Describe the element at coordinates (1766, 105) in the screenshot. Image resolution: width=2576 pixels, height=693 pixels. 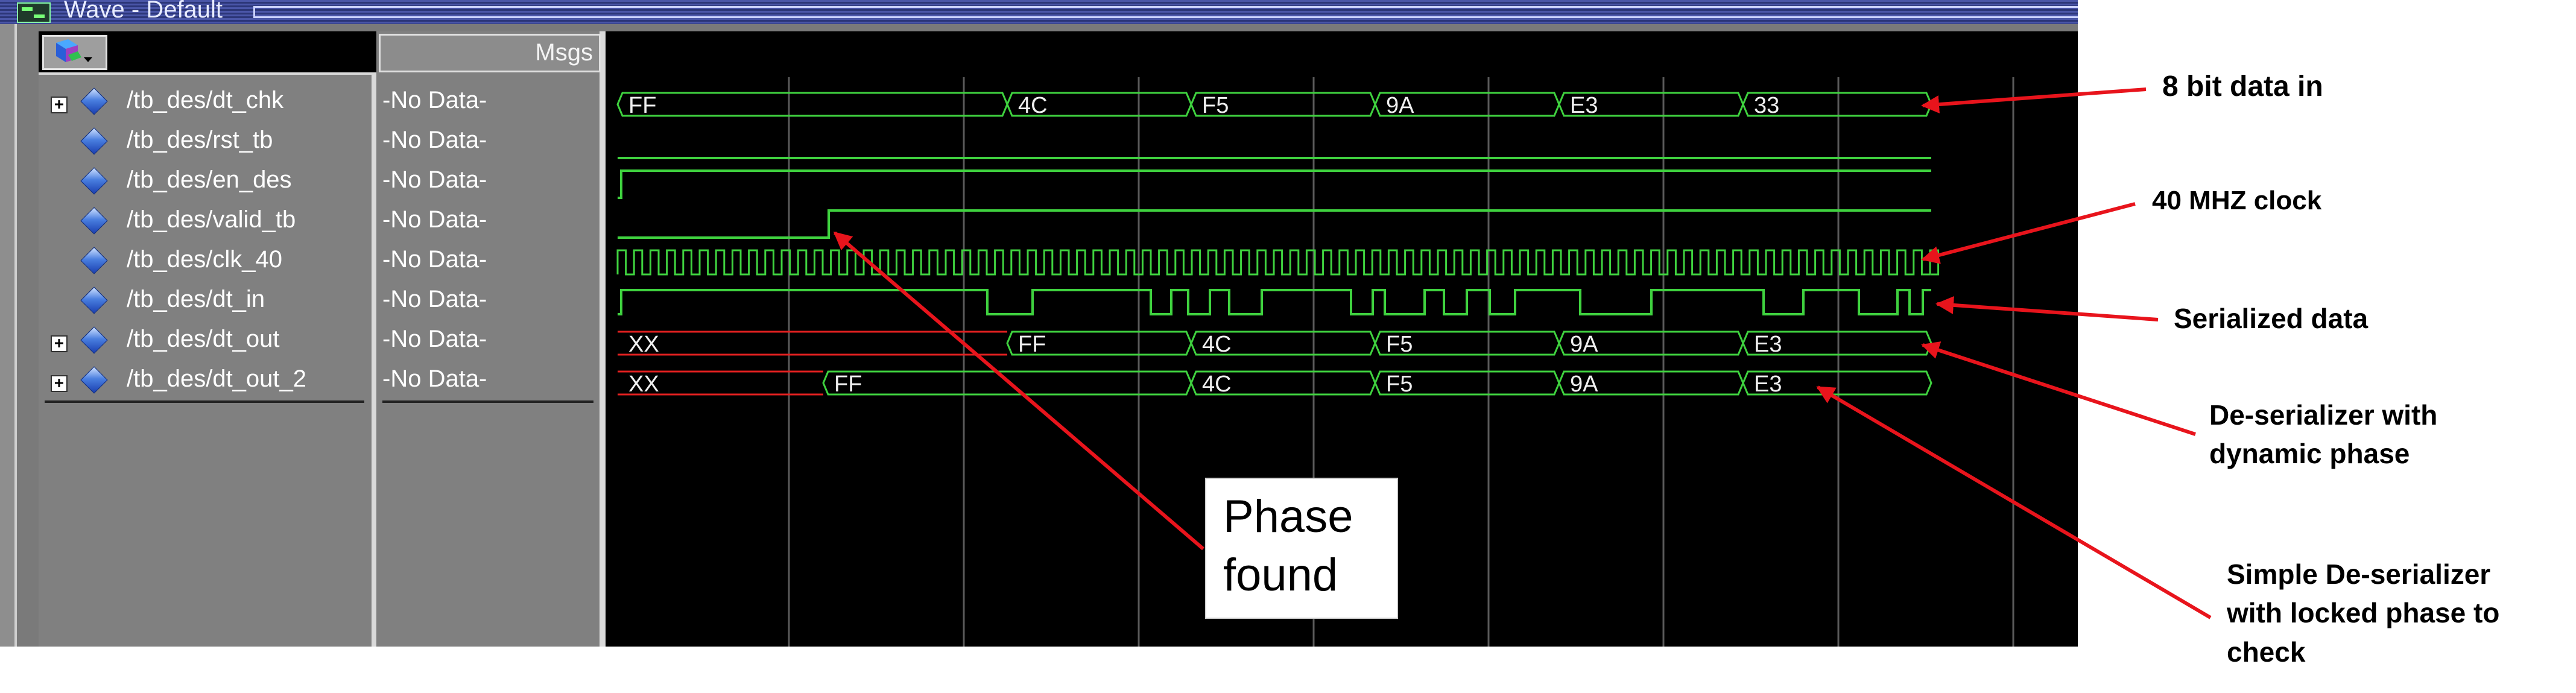
I see `bus-value-label: 33` at that location.